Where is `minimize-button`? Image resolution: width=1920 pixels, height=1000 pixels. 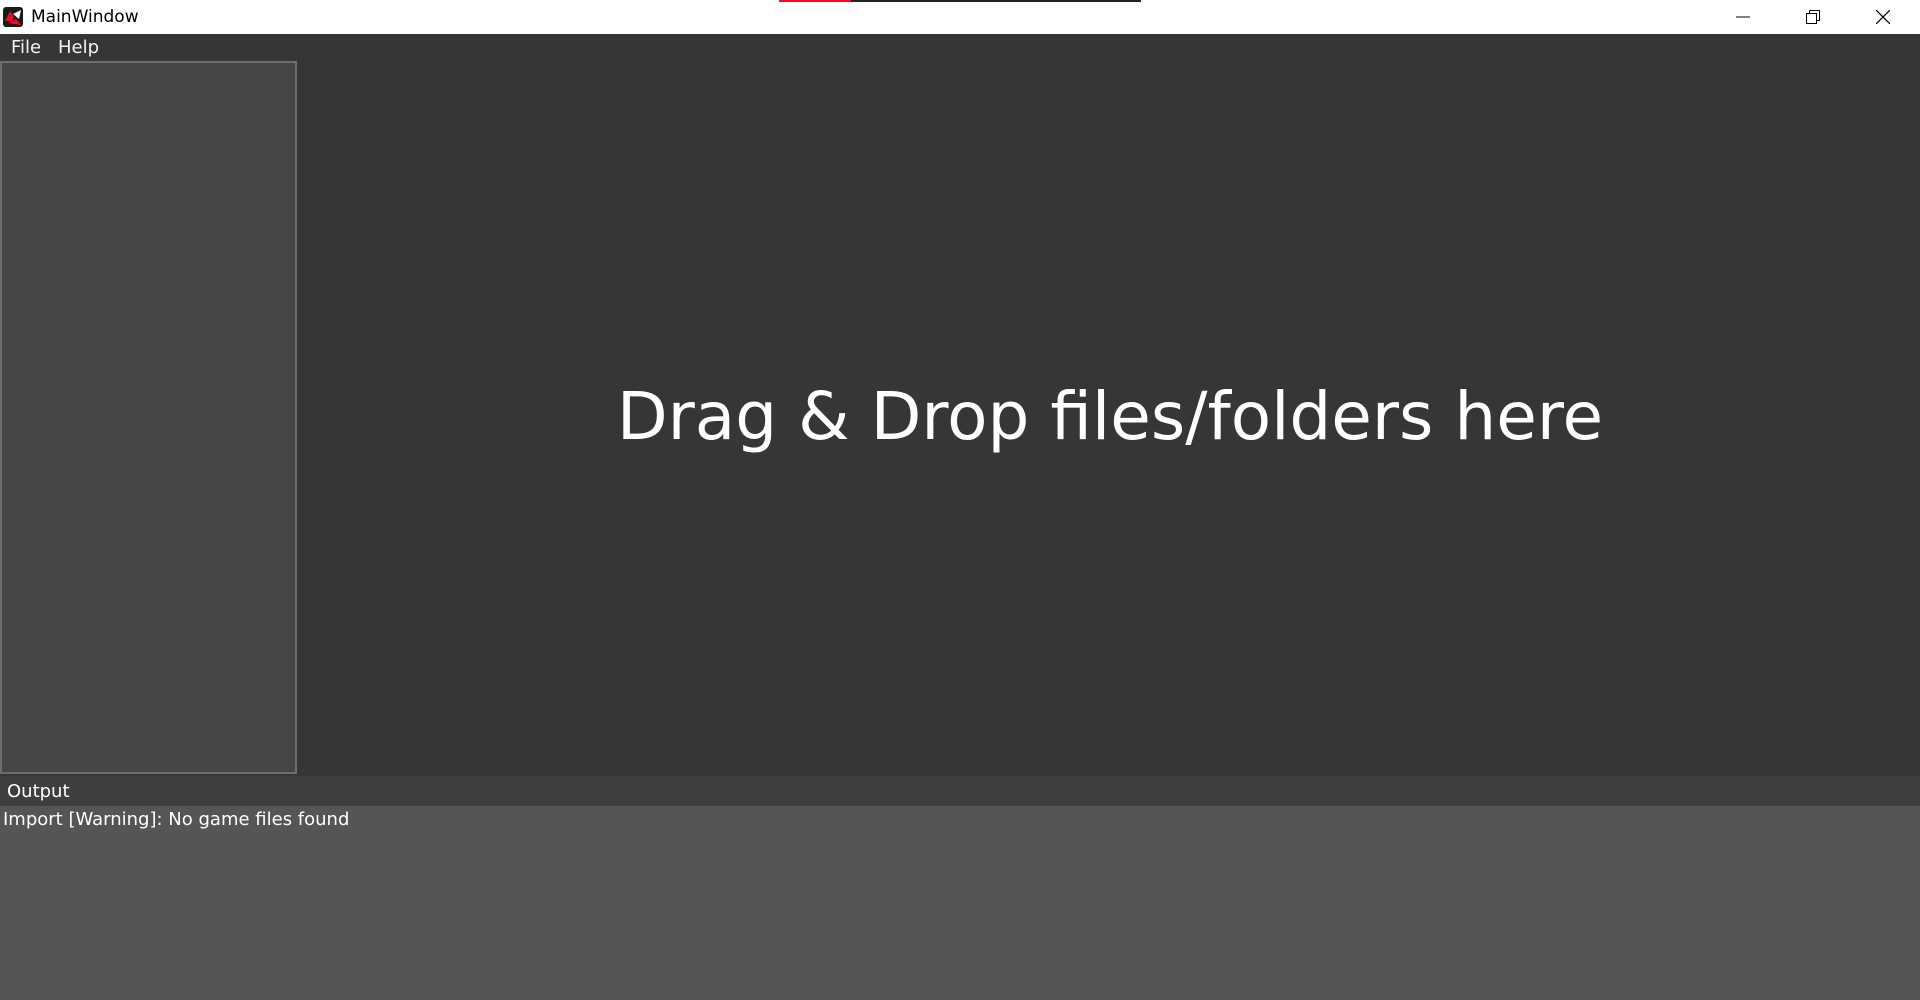
minimize-button is located at coordinates (1743, 17).